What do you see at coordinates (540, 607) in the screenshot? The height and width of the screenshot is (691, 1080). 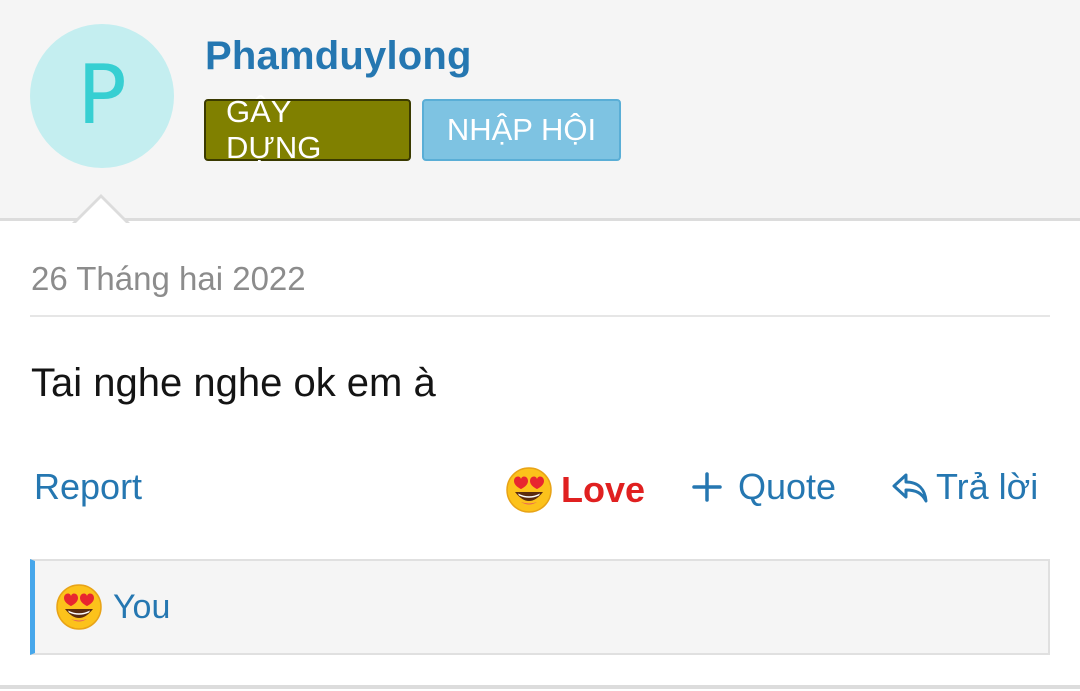 I see `reactions-bar: You` at bounding box center [540, 607].